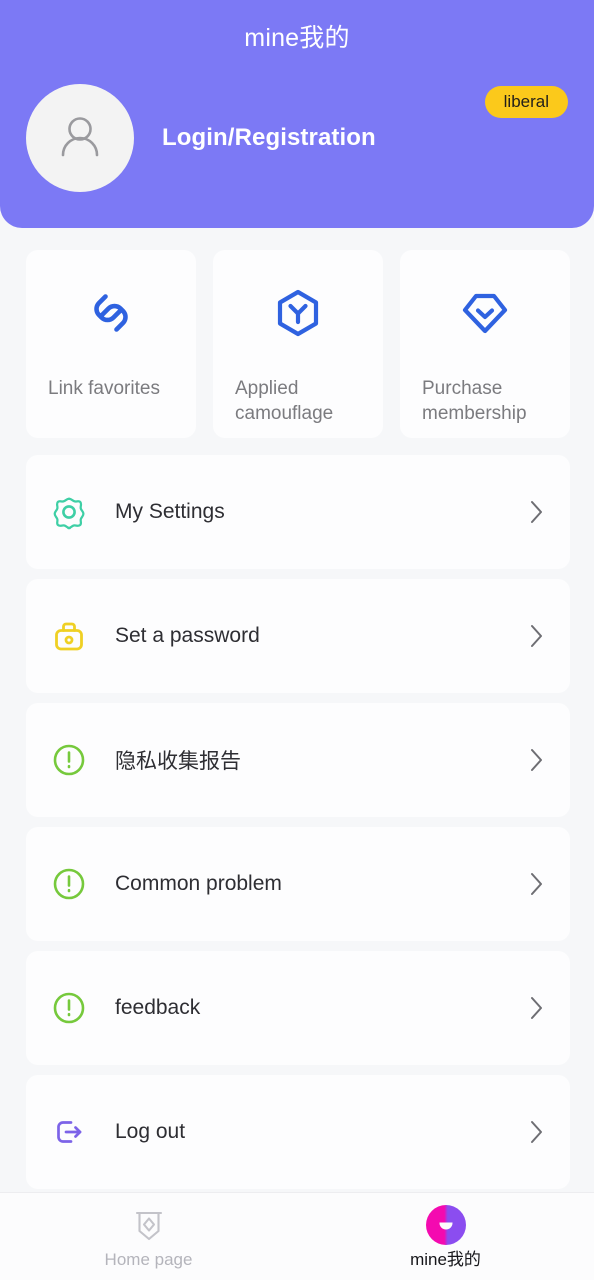  I want to click on padlock-icon, so click(69, 636).